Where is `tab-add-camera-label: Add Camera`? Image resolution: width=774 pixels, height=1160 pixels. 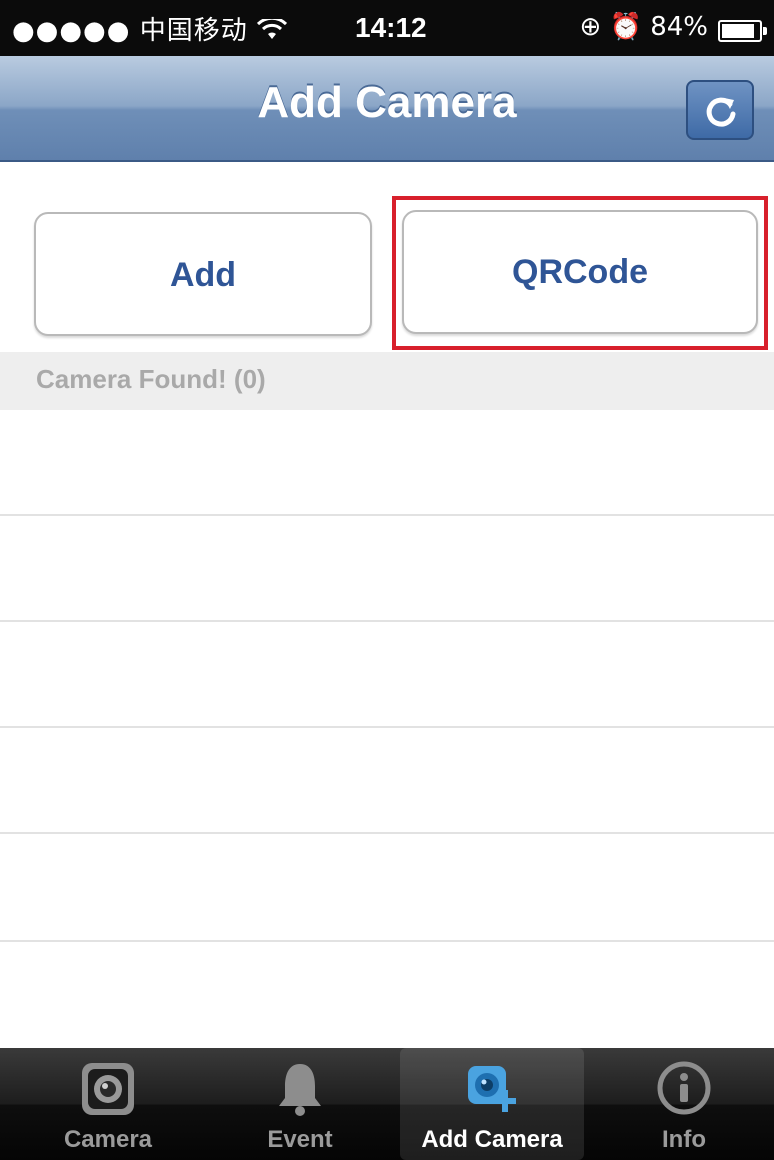
tab-add-camera-label: Add Camera is located at coordinates (492, 1139).